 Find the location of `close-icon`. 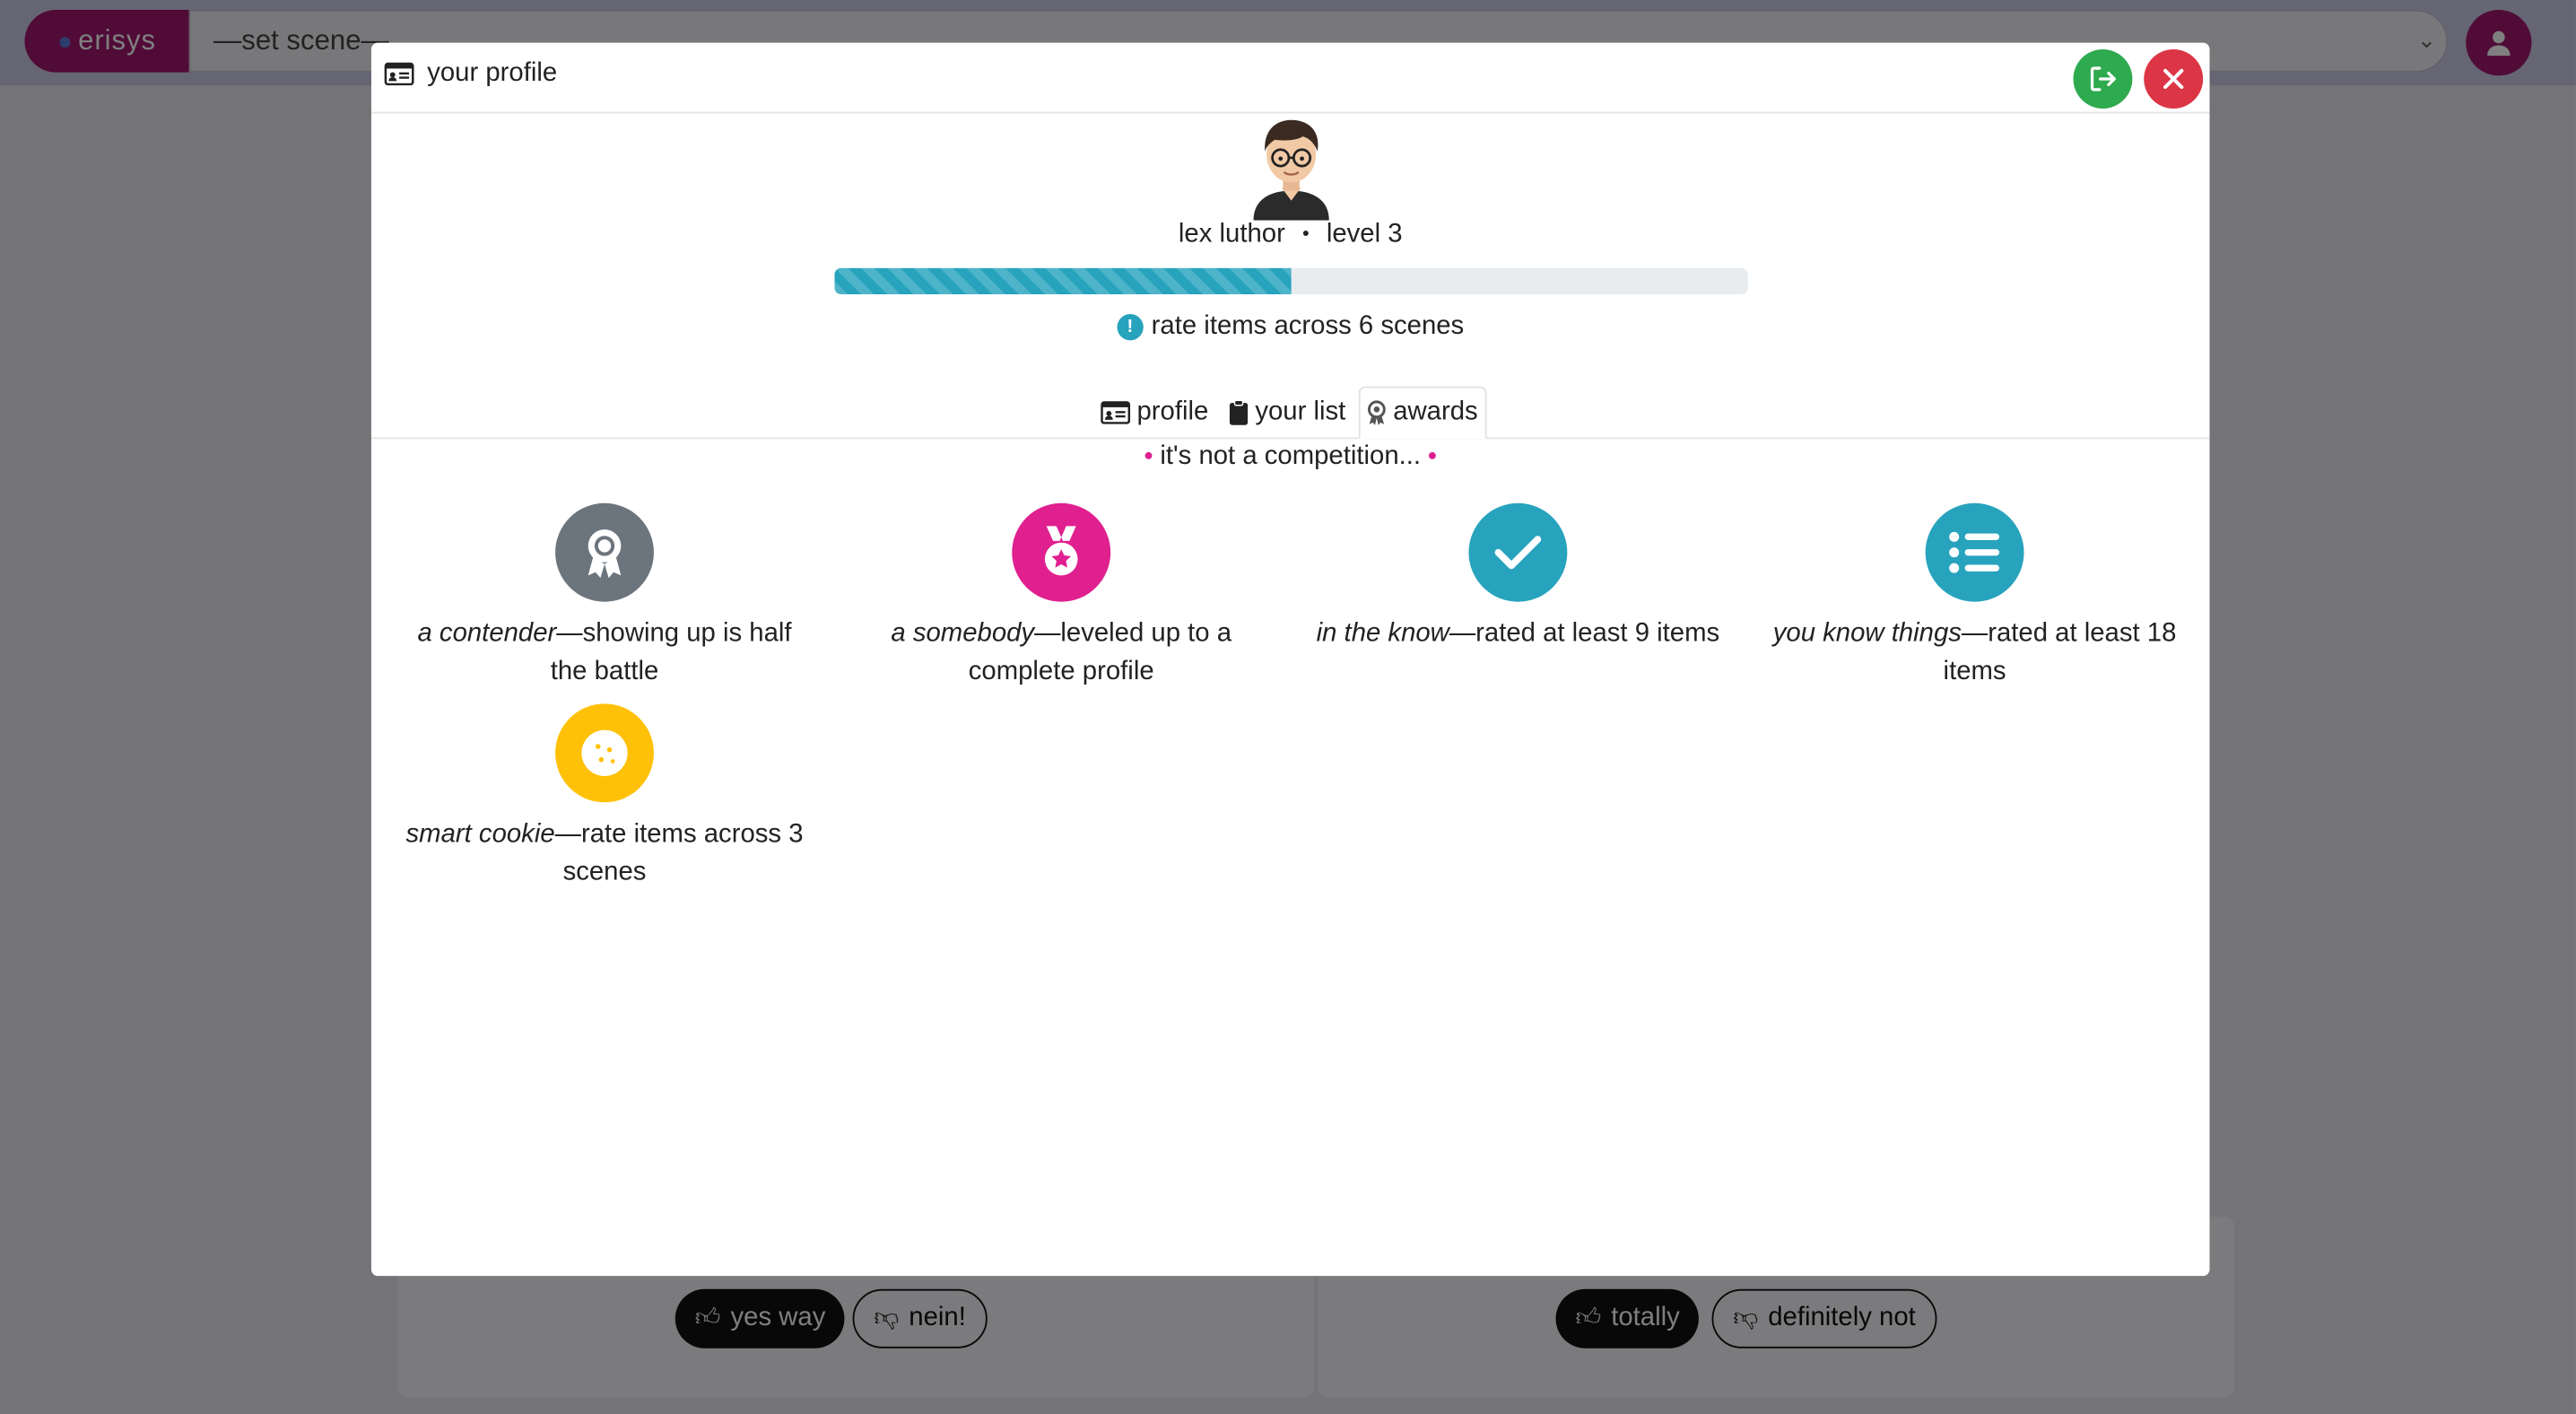

close-icon is located at coordinates (2173, 79).